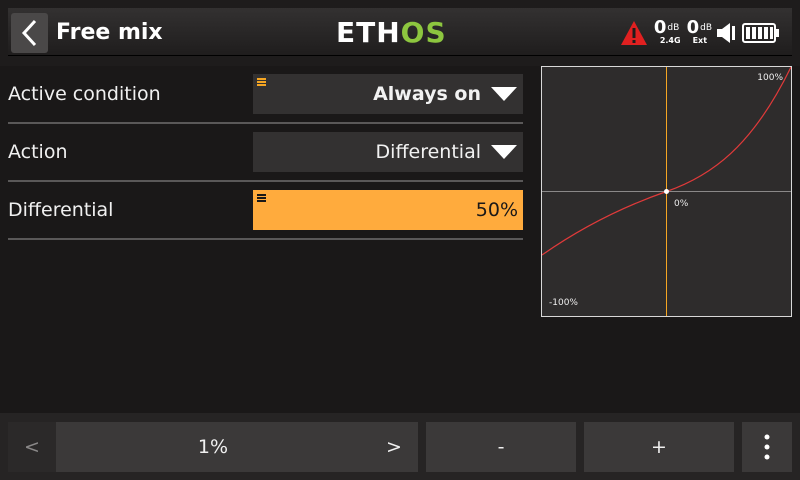 This screenshot has height=480, width=800. I want to click on step-value: 1%, so click(213, 447).